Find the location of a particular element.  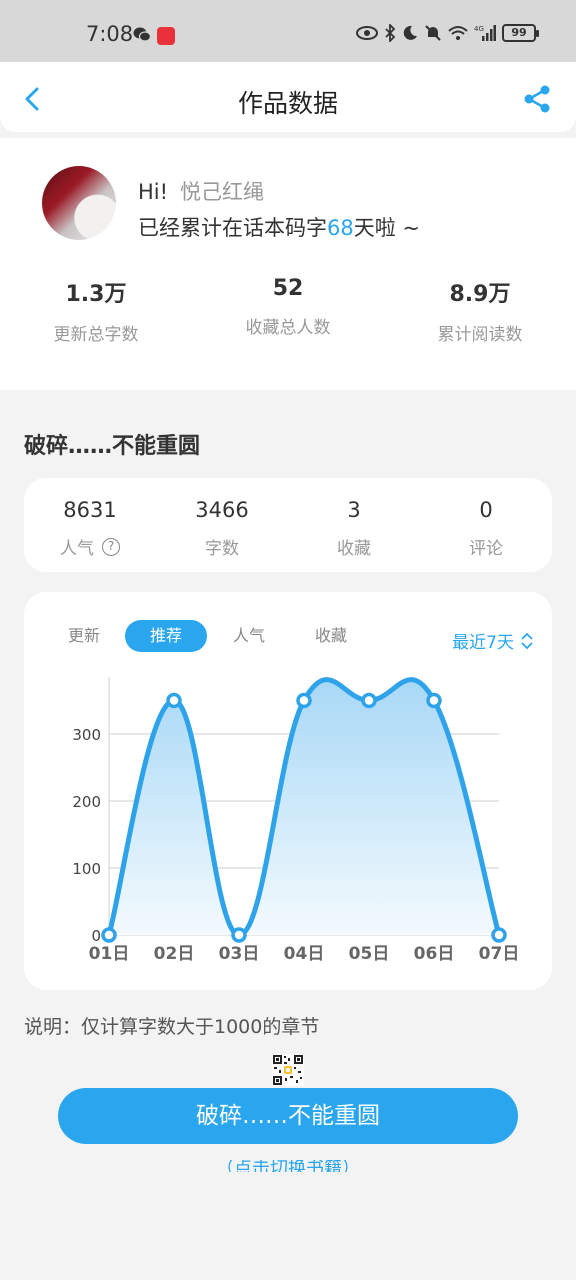

status-icons: 4G 99 is located at coordinates (447, 33).